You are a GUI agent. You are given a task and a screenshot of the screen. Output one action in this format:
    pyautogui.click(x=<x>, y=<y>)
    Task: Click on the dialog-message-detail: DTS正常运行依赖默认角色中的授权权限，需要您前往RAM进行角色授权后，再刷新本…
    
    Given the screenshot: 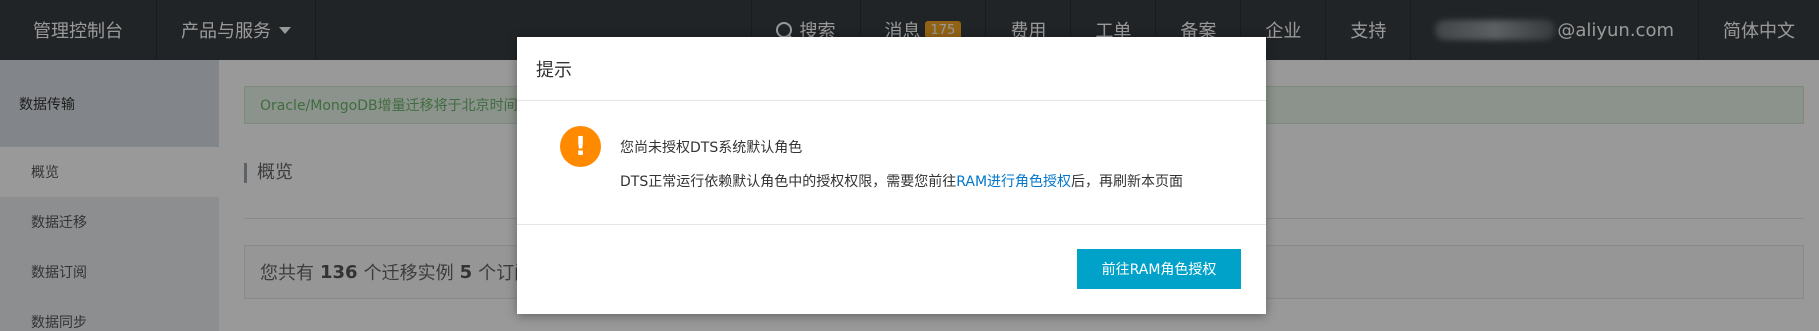 What is the action you would take?
    pyautogui.click(x=901, y=181)
    